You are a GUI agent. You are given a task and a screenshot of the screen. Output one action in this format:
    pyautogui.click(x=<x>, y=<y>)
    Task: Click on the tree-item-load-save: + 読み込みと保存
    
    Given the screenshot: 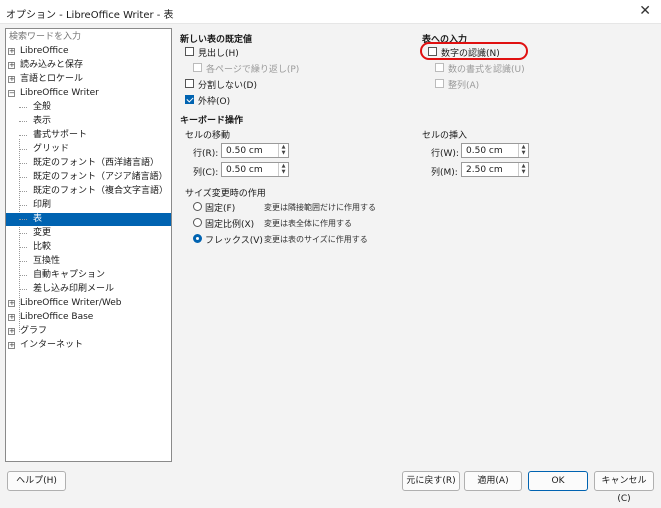 What is the action you would take?
    pyautogui.click(x=88, y=65)
    